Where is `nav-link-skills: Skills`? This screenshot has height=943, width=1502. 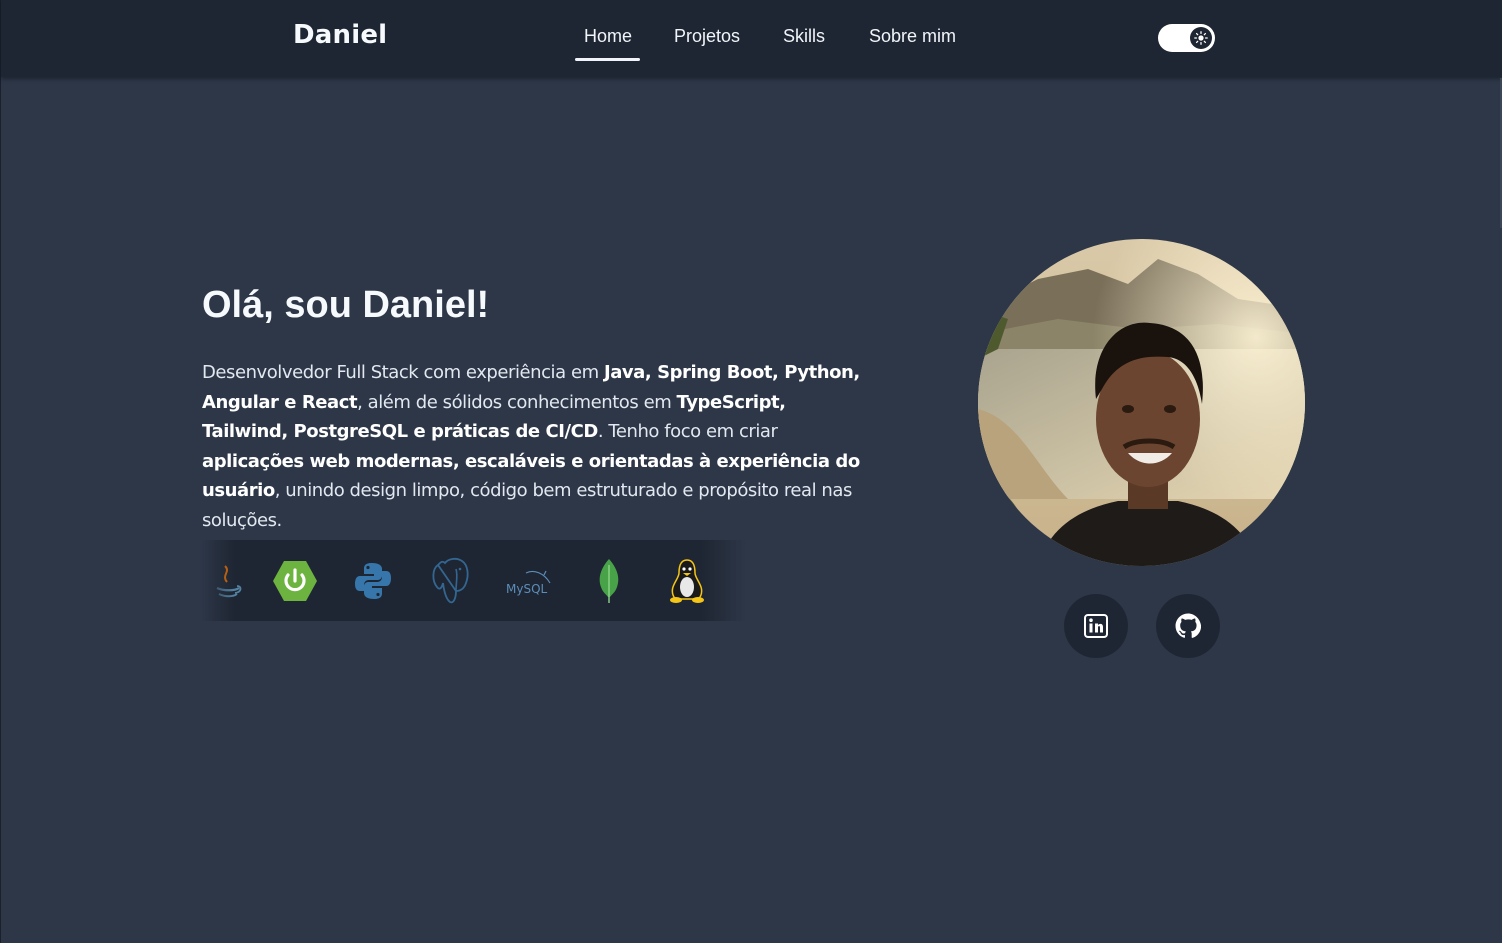 nav-link-skills: Skills is located at coordinates (804, 36).